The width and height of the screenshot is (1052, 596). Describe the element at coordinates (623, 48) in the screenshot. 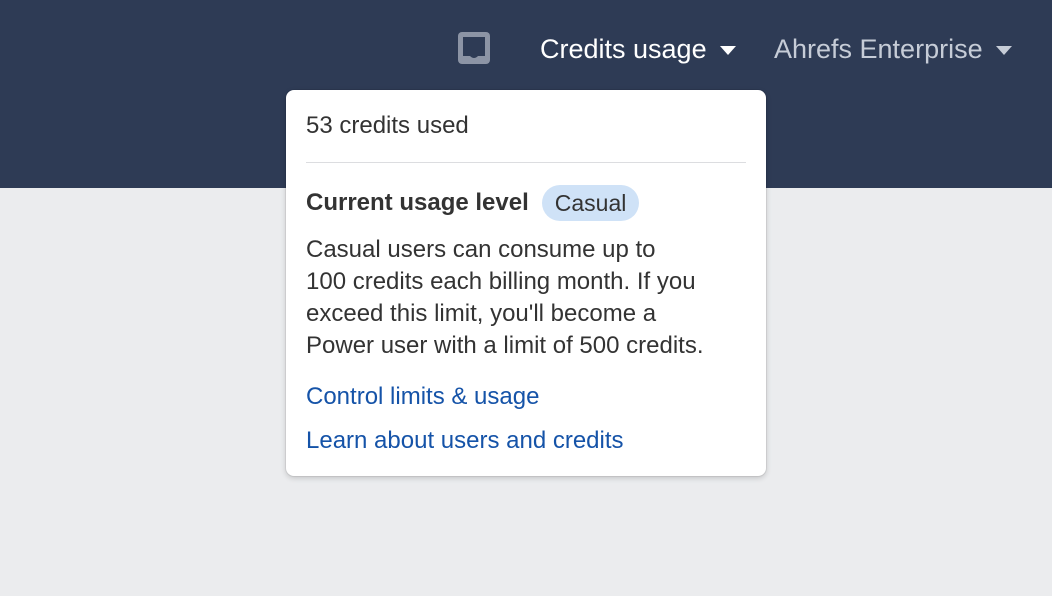

I see `credits-usage-label: Credits usage` at that location.